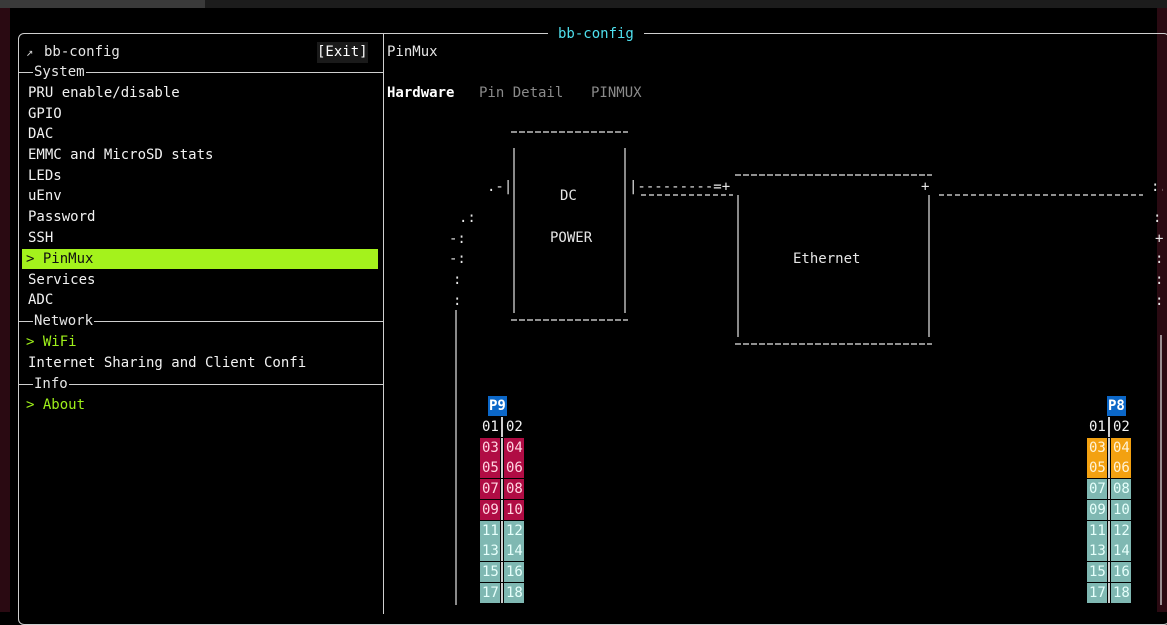 This screenshot has width=1167, height=625. I want to click on menu-item-leds: LEDs, so click(45, 176).